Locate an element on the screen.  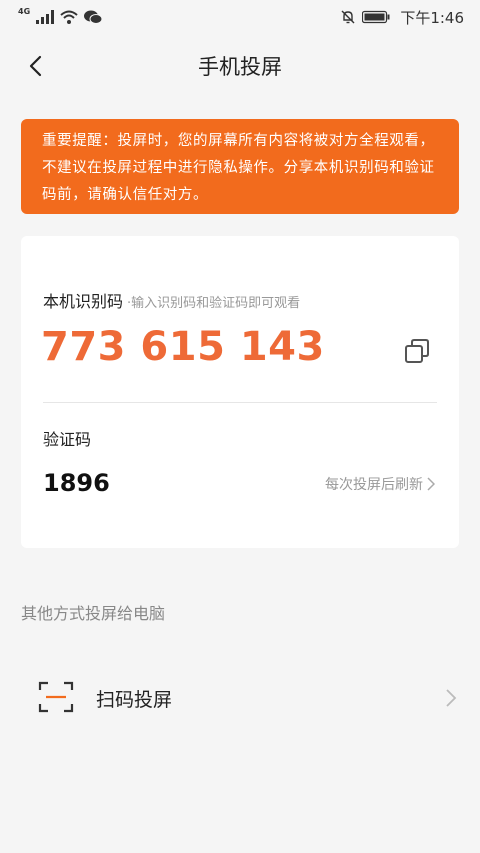
device-id-hint: ·输入识别码和验证码即可观看 is located at coordinates (214, 303).